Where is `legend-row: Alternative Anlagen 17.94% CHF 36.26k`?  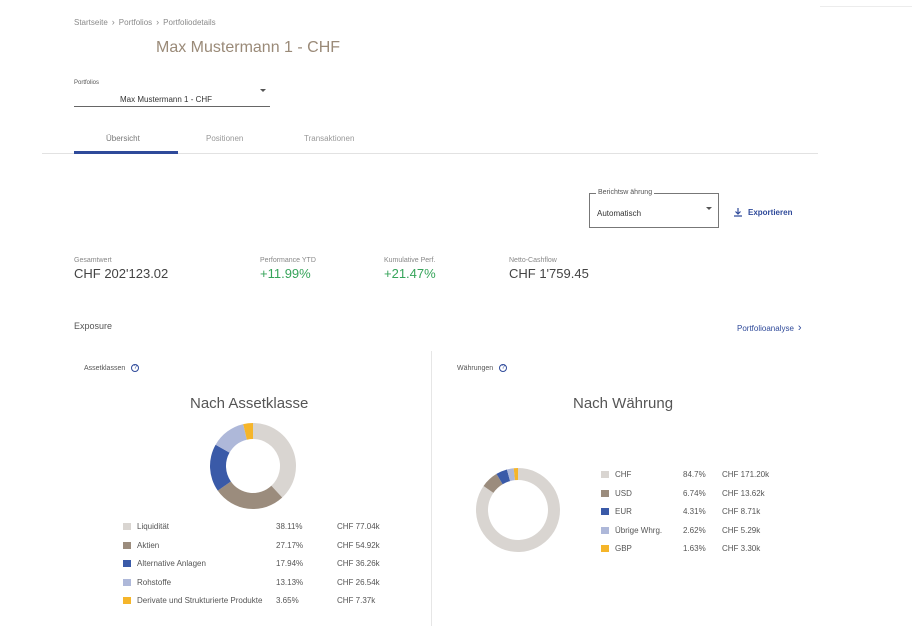
legend-row: Alternative Anlagen 17.94% CHF 36.26k is located at coordinates (273, 564).